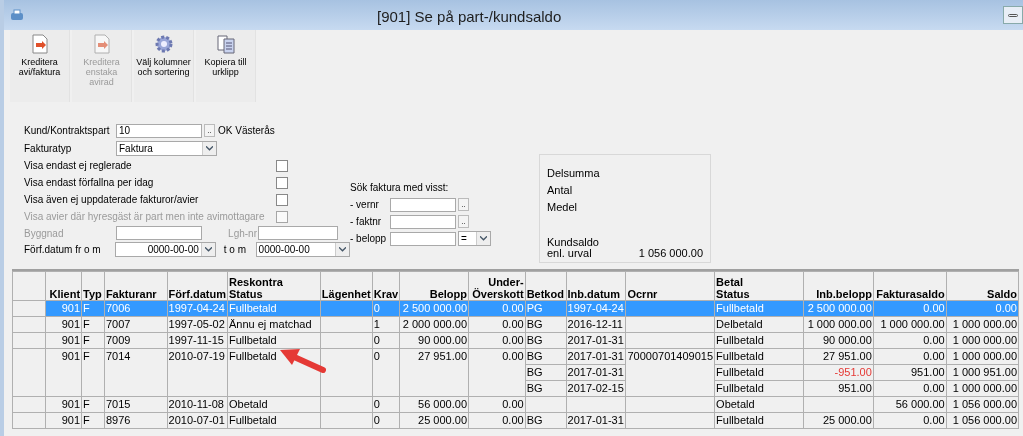 The width and height of the screenshot is (1023, 436). What do you see at coordinates (910, 286) in the screenshot?
I see `column-header: Fakturasaldo` at bounding box center [910, 286].